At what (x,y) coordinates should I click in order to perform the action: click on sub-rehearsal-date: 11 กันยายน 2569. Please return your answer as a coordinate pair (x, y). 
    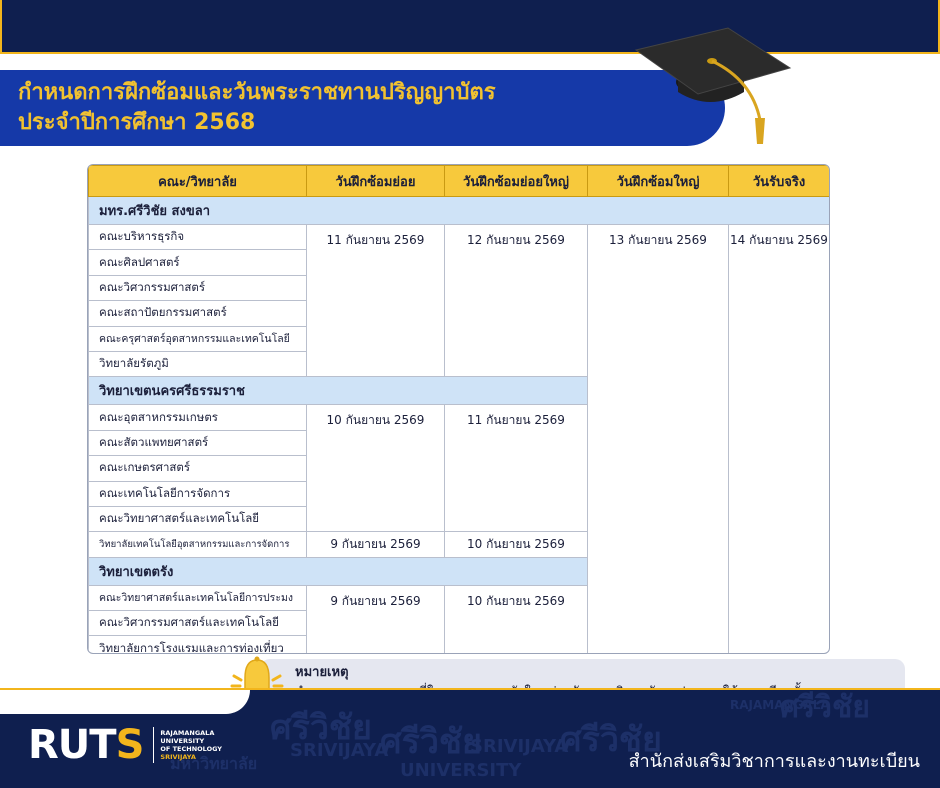
    Looking at the image, I should click on (375, 300).